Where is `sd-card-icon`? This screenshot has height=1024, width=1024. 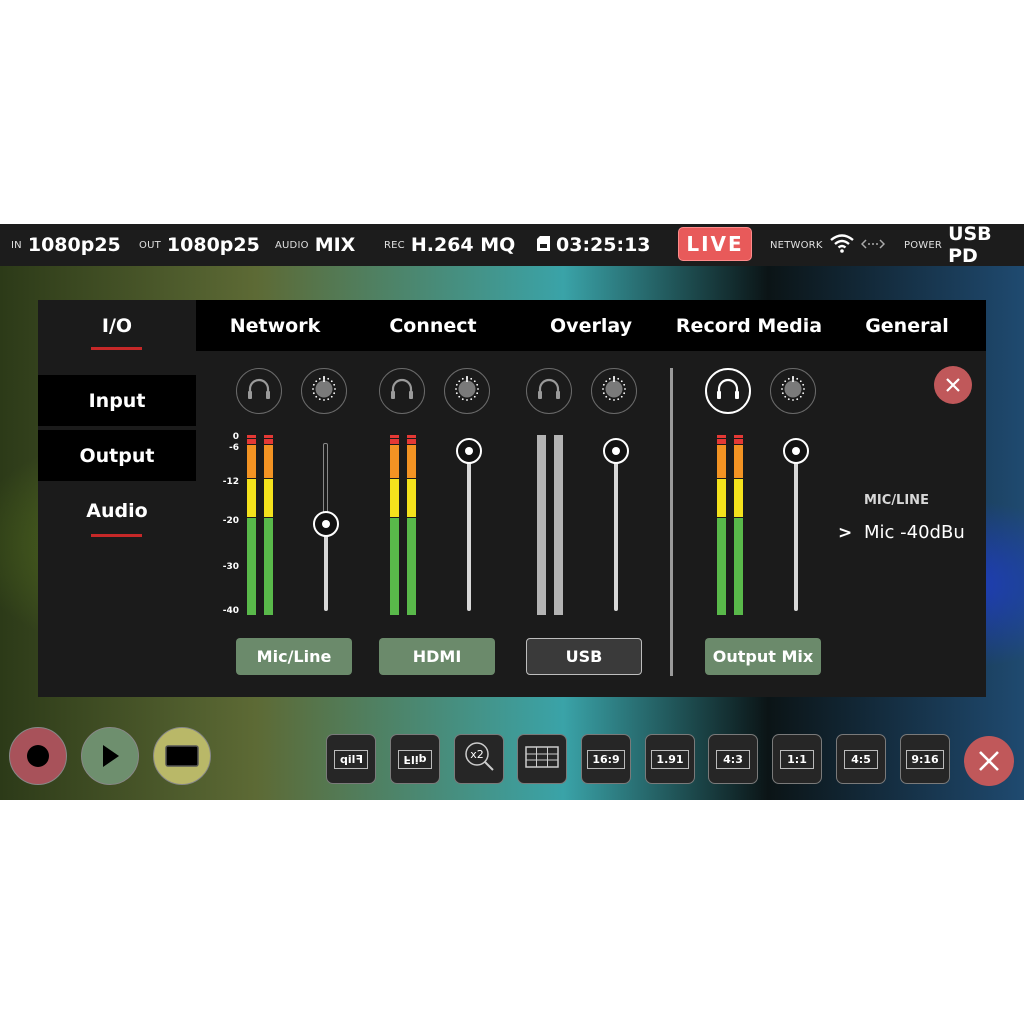 sd-card-icon is located at coordinates (543, 245).